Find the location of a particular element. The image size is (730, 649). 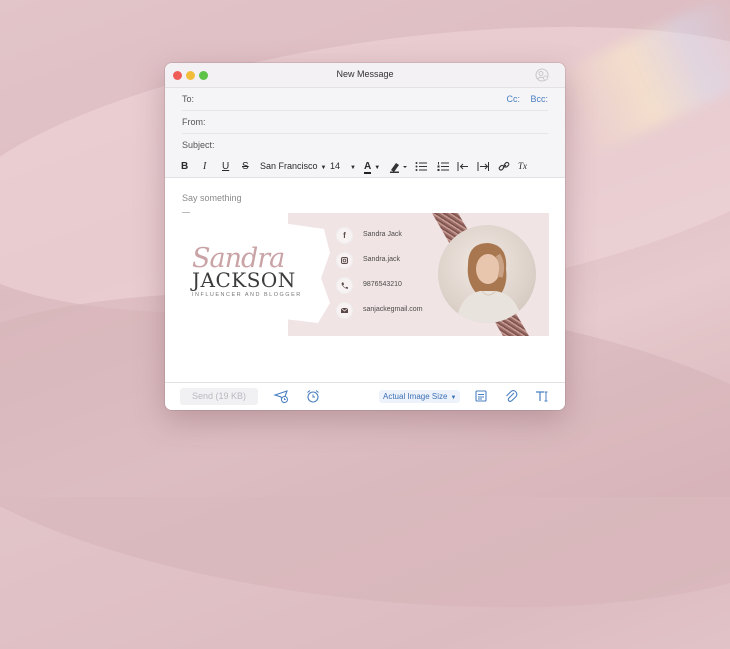

indent-icon is located at coordinates (483, 166).